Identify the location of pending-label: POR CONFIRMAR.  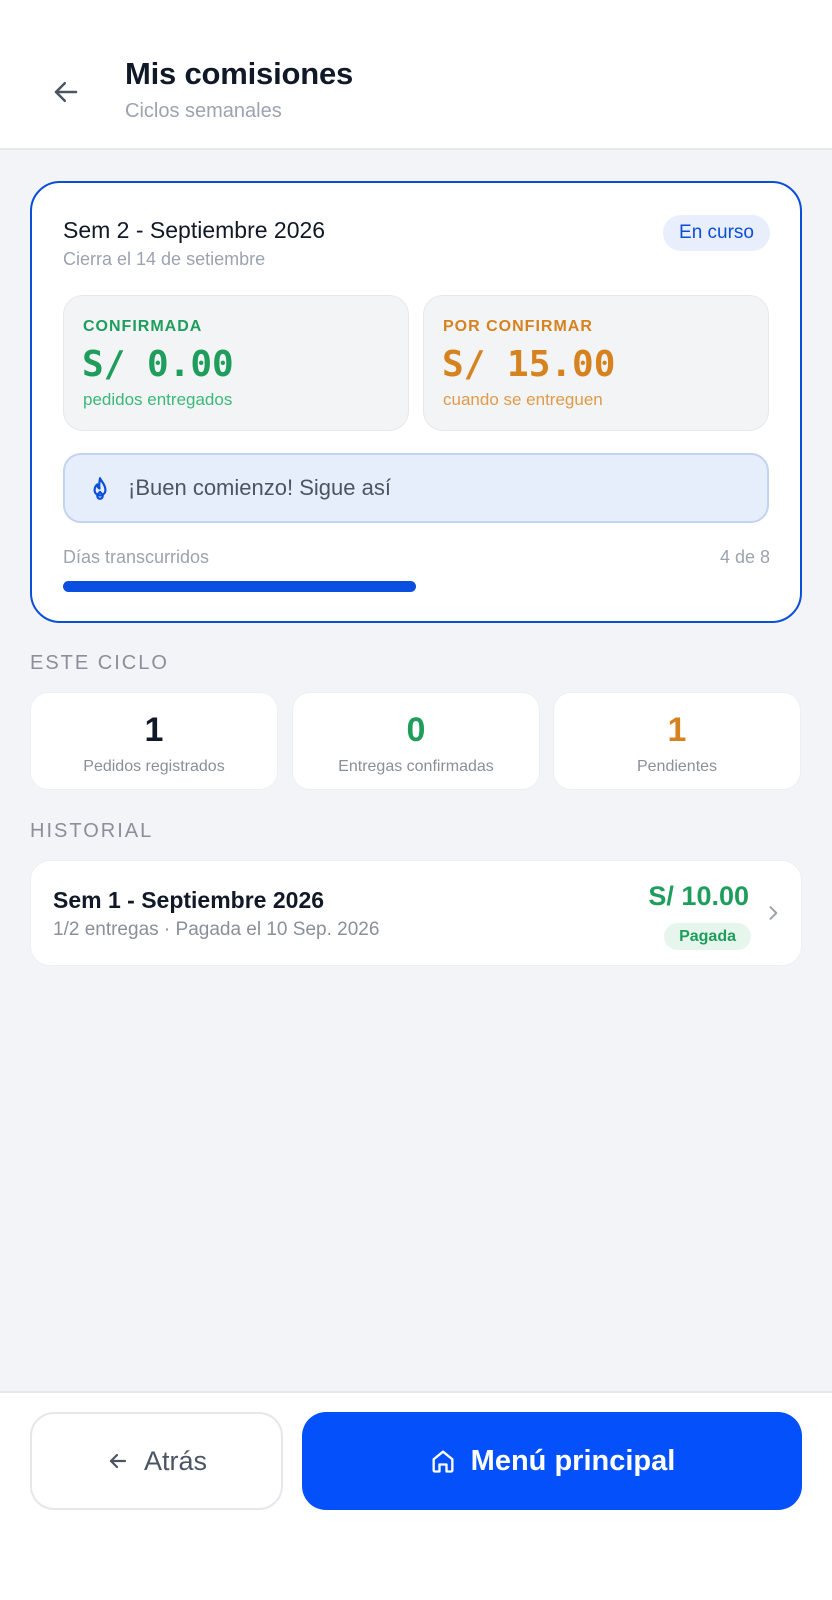
(518, 326).